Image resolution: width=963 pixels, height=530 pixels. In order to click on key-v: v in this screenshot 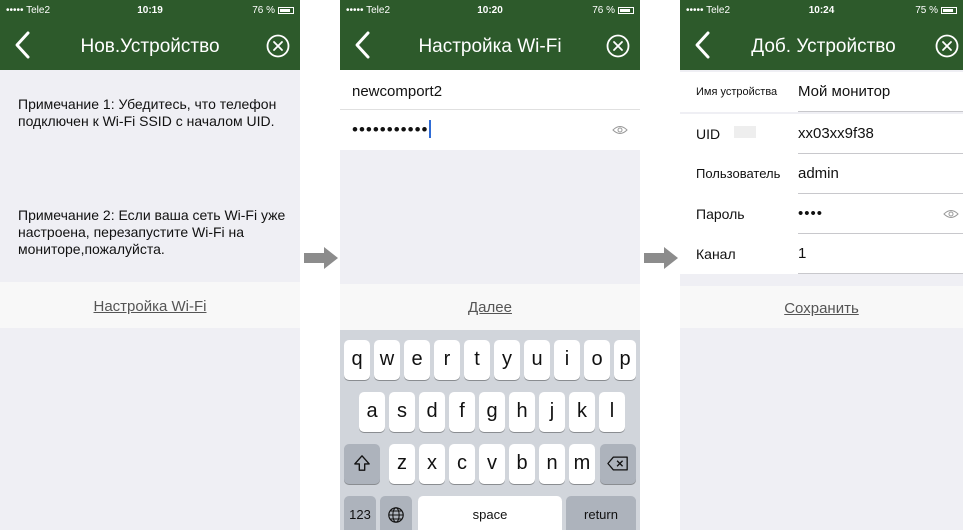, I will do `click(492, 464)`.